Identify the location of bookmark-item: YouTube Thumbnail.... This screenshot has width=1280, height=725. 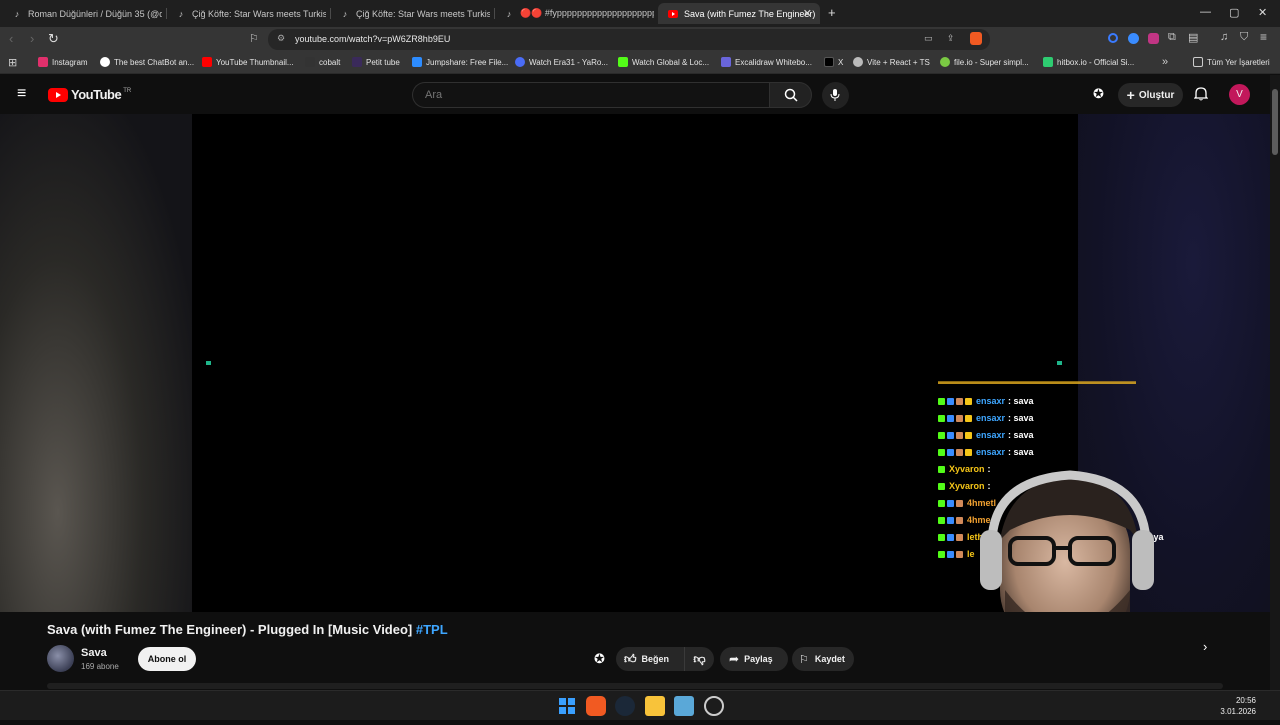
(248, 62).